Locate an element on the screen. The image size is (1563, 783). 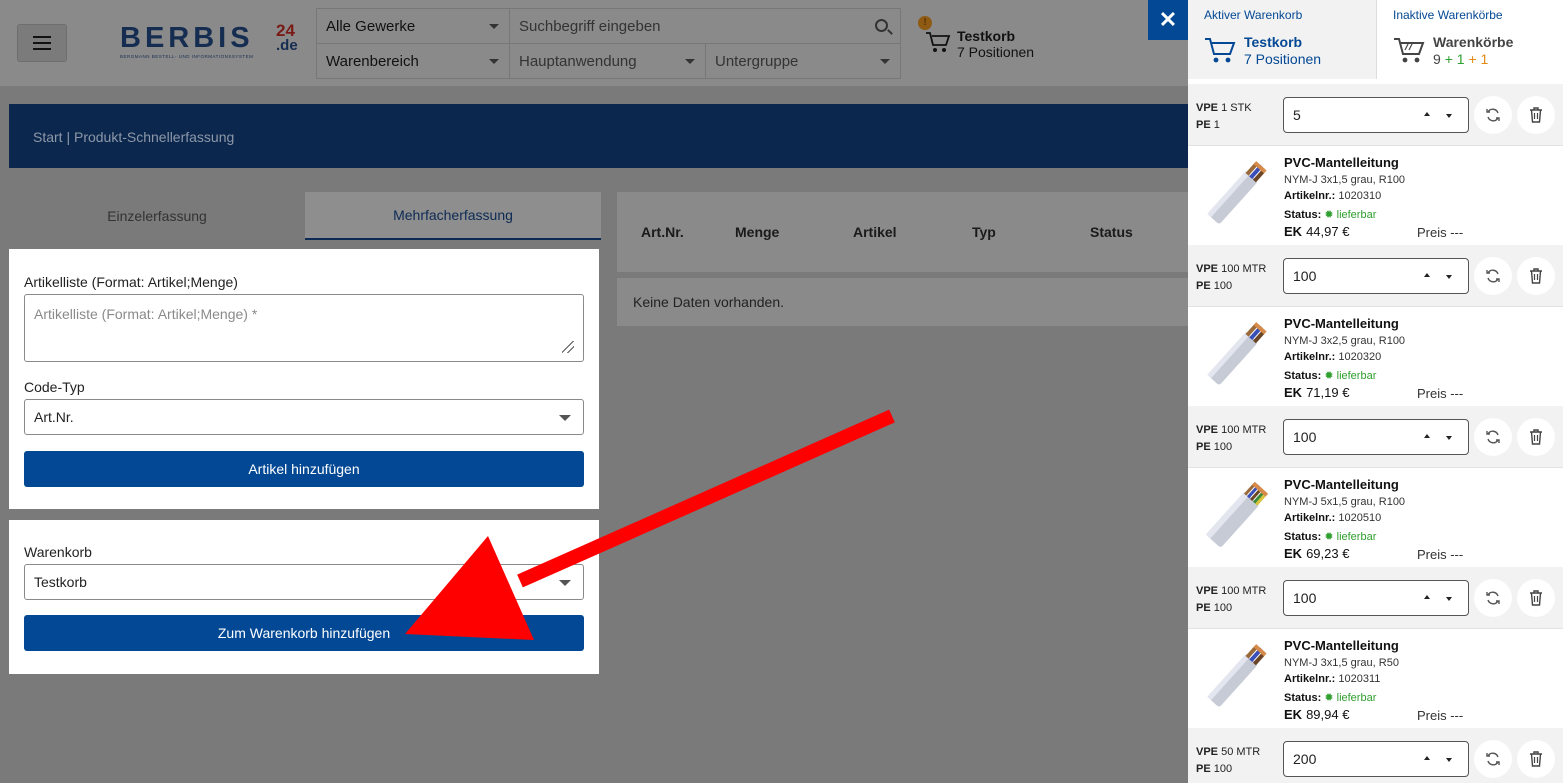
close-panel-button: ✕ is located at coordinates (1168, 20).